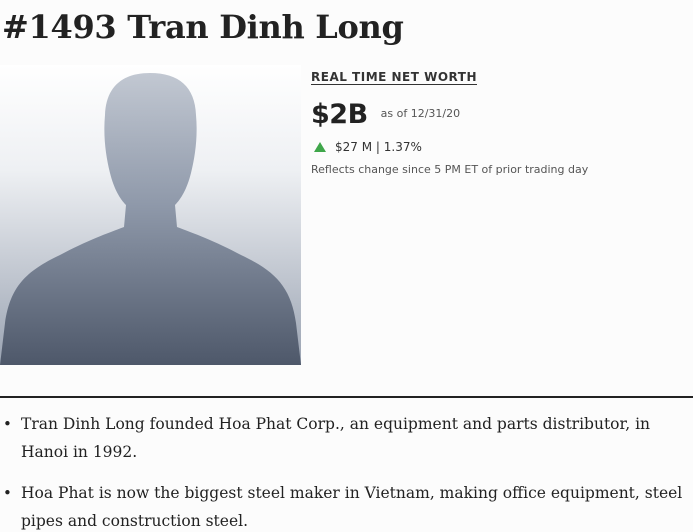 The width and height of the screenshot is (693, 532). I want to click on net-worth-change-row: $27 M | 1.37%, so click(368, 147).